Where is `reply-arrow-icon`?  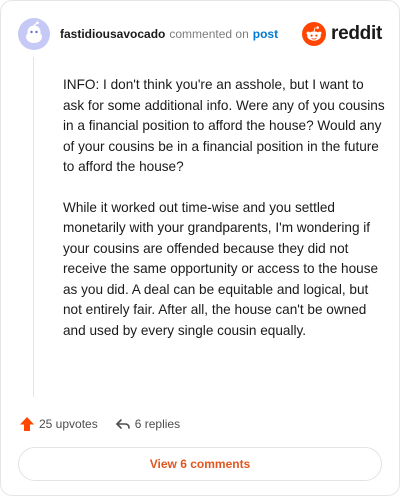
reply-arrow-icon is located at coordinates (122, 424).